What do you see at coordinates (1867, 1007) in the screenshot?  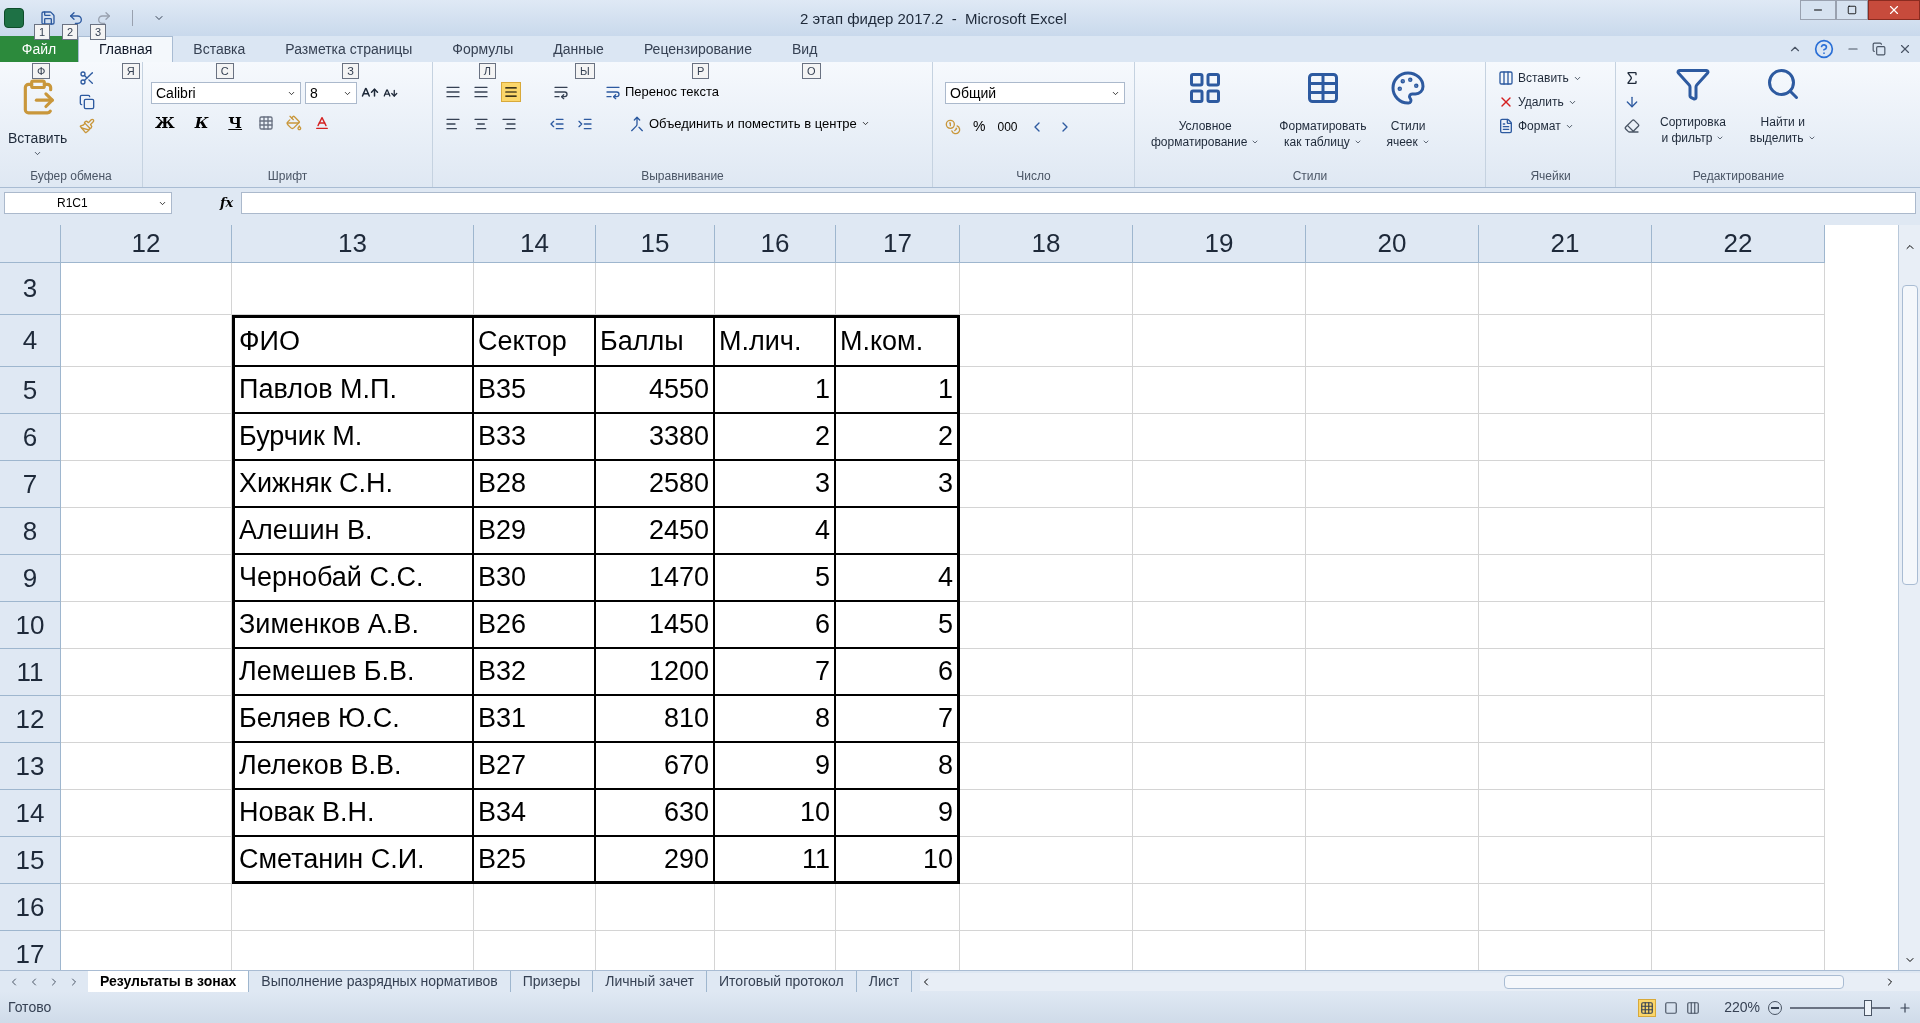 I see `zoom-thumb` at bounding box center [1867, 1007].